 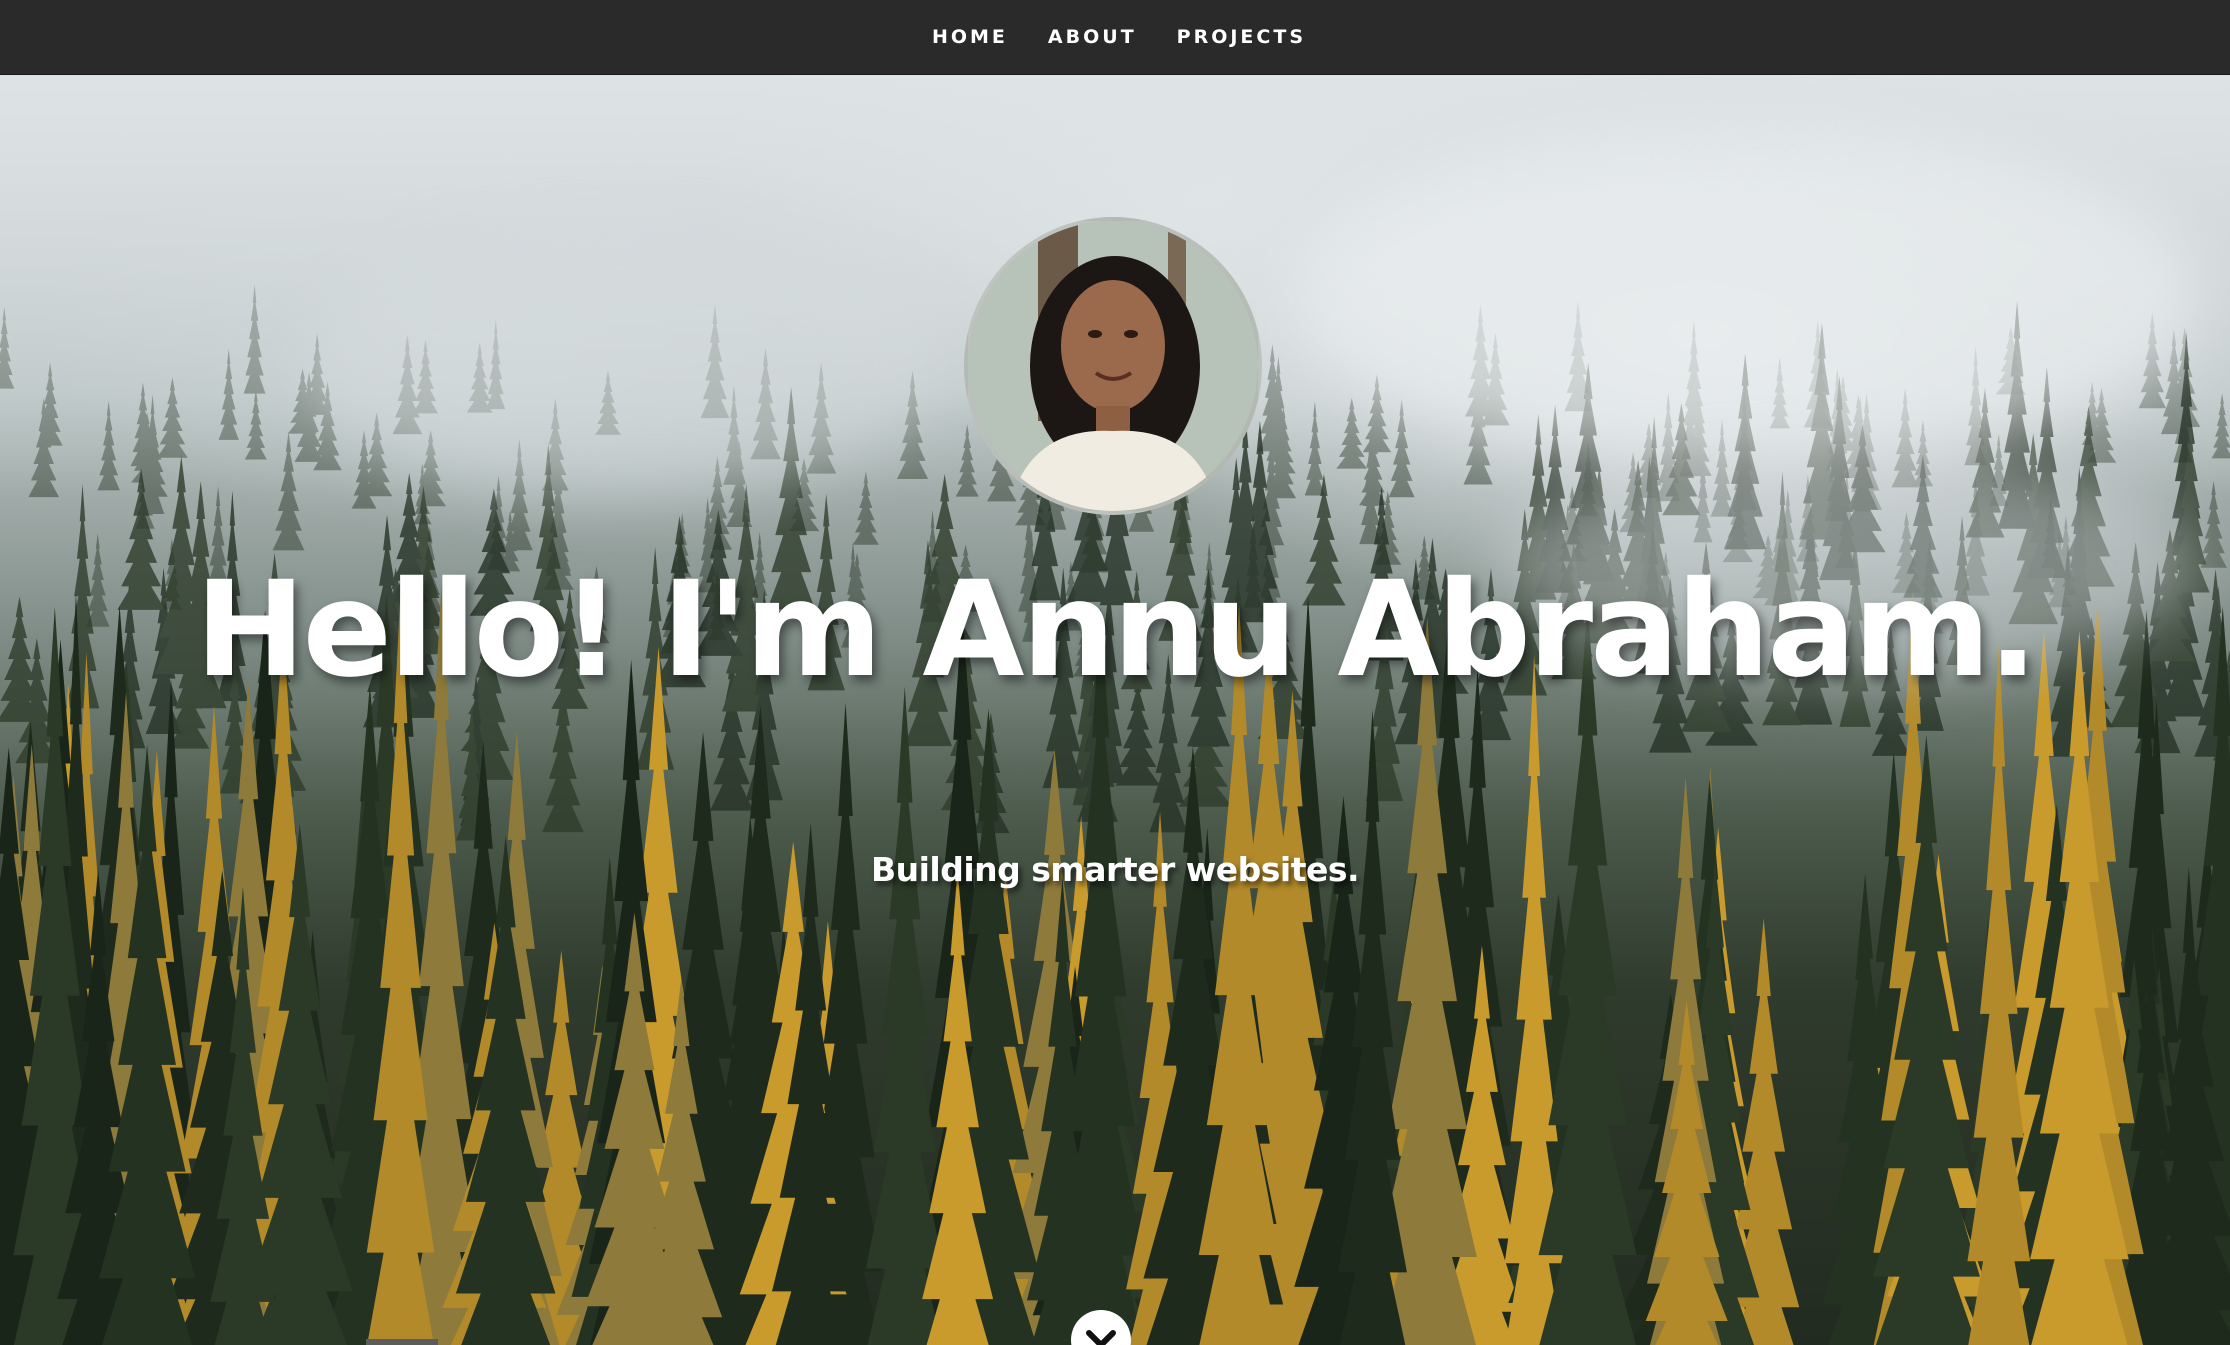 I want to click on nav-menu: HOME ABOUT PROJECTS, so click(x=1119, y=37).